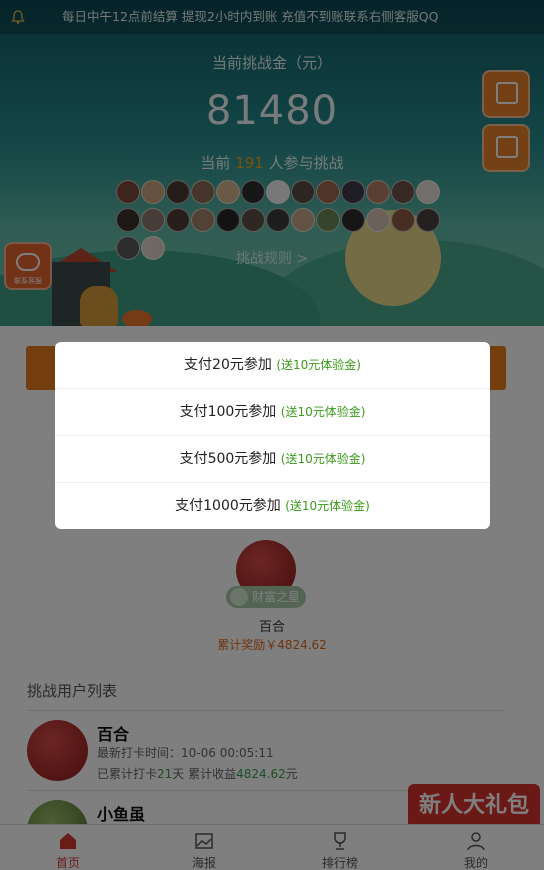 Image resolution: width=544 pixels, height=870 pixels. I want to click on pay-20-option: 支付20元参加 (送10元体验金), so click(272, 365).